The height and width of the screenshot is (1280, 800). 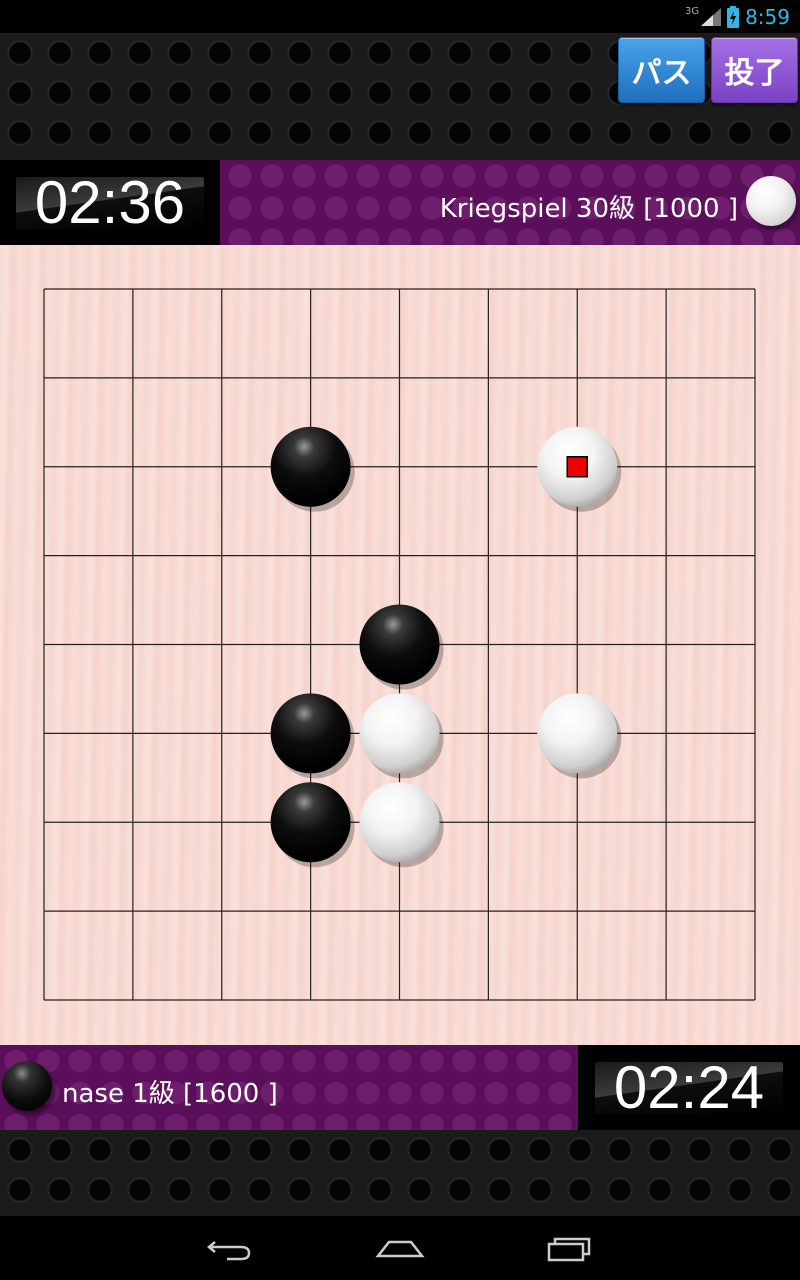 I want to click on status-clock: 8:59, so click(x=767, y=16).